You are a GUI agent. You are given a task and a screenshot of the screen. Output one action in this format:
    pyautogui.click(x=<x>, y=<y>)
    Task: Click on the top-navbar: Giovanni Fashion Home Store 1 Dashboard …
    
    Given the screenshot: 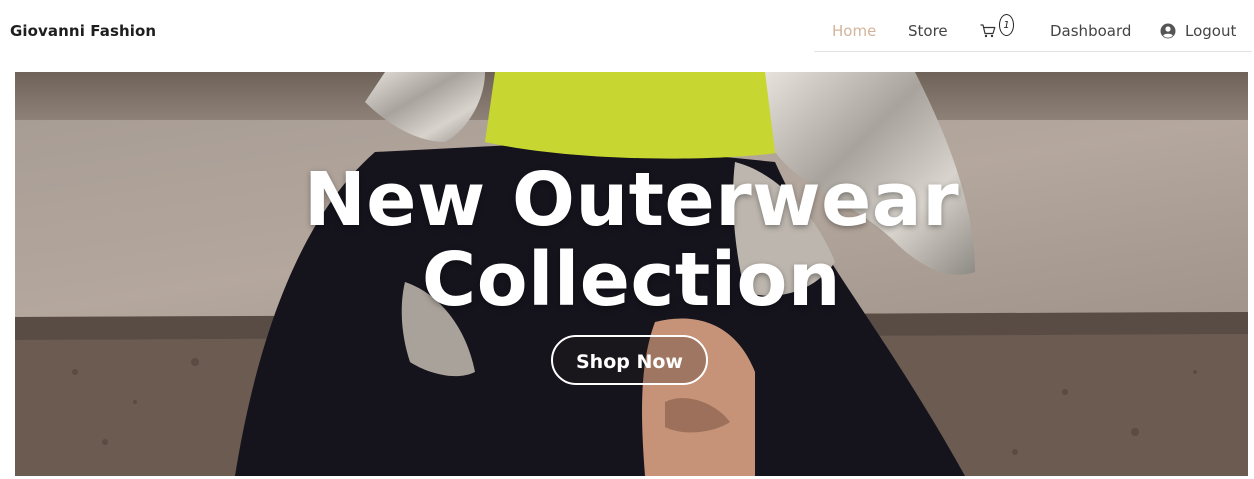 What is the action you would take?
    pyautogui.click(x=627, y=31)
    